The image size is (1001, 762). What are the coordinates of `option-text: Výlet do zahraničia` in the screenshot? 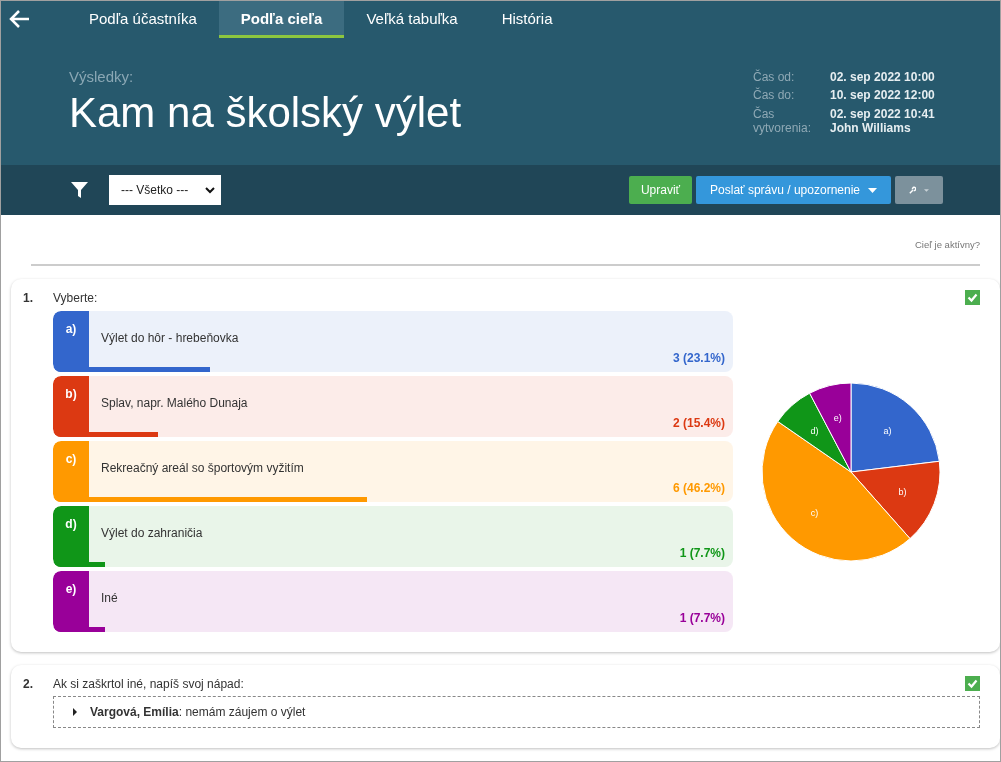 It's located at (152, 534).